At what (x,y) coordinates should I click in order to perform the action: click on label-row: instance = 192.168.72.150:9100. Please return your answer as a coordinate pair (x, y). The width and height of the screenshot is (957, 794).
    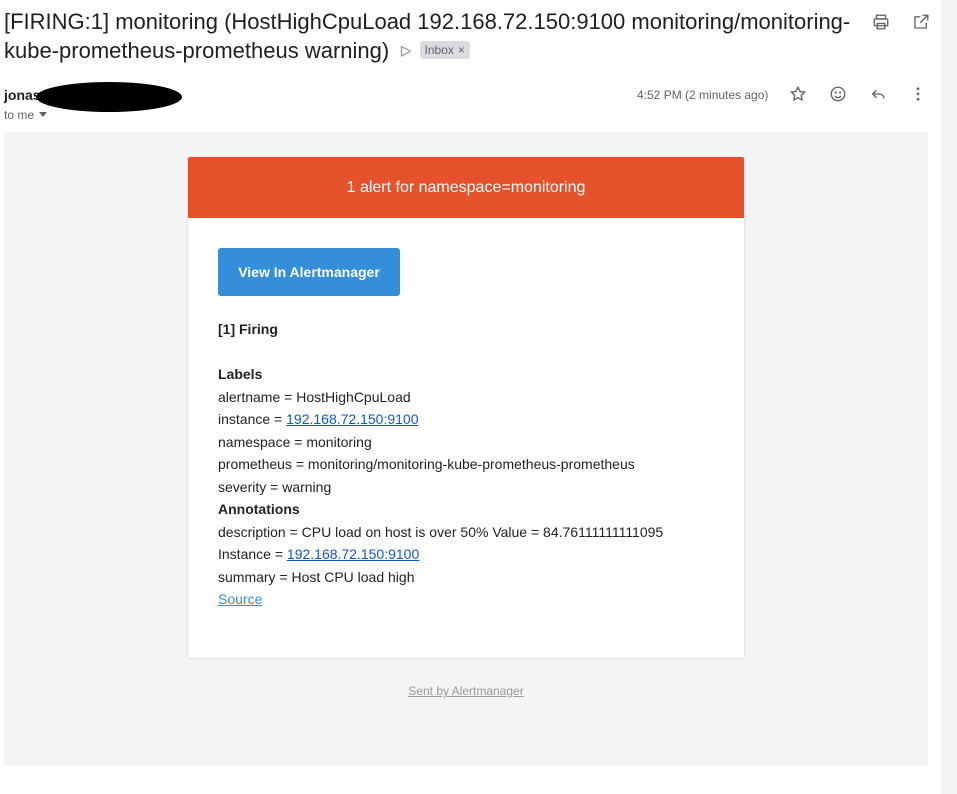
    Looking at the image, I should click on (466, 419).